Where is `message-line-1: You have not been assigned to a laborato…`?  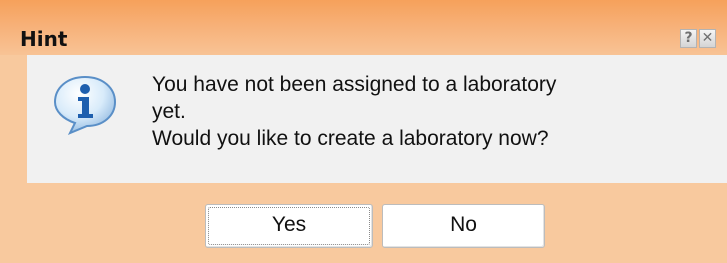 message-line-1: You have not been assigned to a laborato… is located at coordinates (354, 84).